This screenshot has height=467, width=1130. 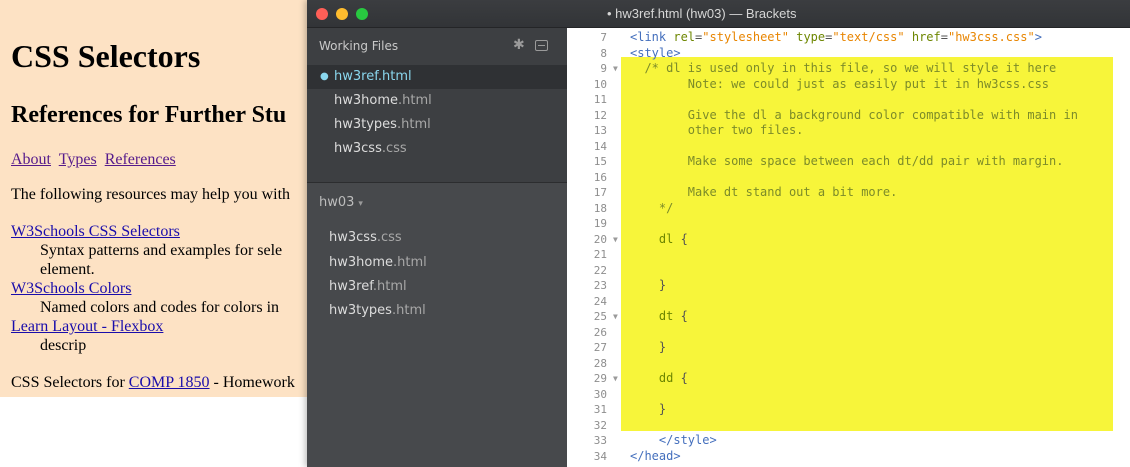 I want to click on line-number: 27, so click(x=600, y=347).